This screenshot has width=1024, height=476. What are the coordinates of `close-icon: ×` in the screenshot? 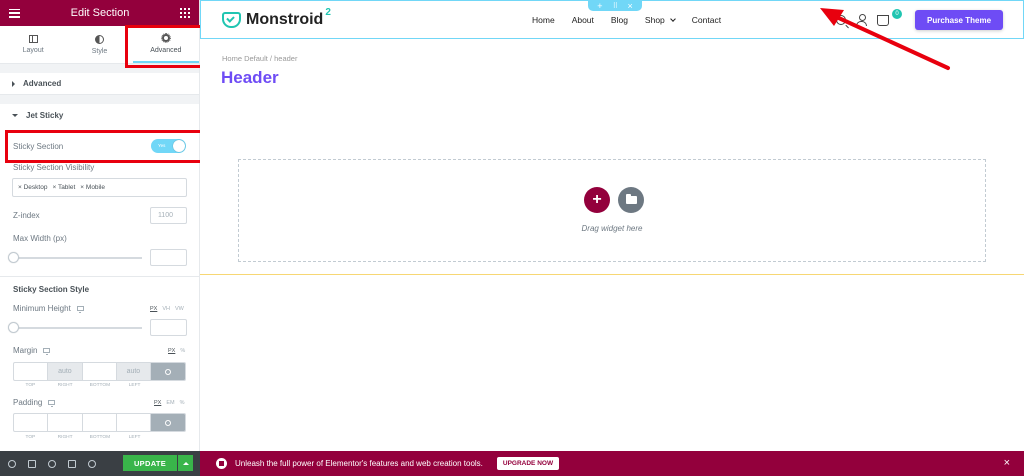 It's located at (1007, 463).